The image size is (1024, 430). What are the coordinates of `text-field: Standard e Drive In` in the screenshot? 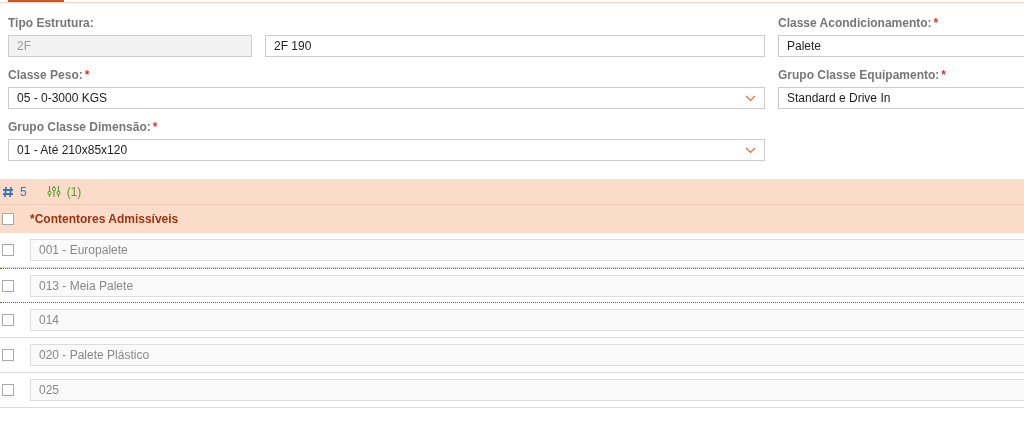 It's located at (901, 98).